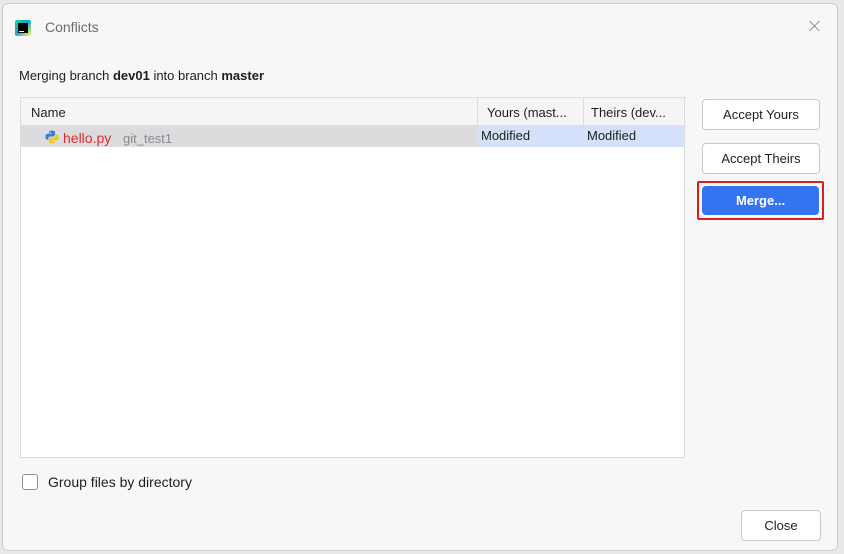 The height and width of the screenshot is (554, 844). I want to click on pycharm-icon, so click(23, 28).